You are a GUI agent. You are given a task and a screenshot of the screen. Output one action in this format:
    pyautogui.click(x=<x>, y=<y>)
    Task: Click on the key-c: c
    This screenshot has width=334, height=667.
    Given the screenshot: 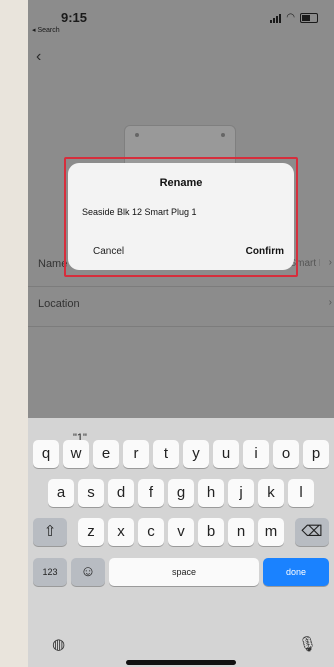 What is the action you would take?
    pyautogui.click(x=151, y=532)
    